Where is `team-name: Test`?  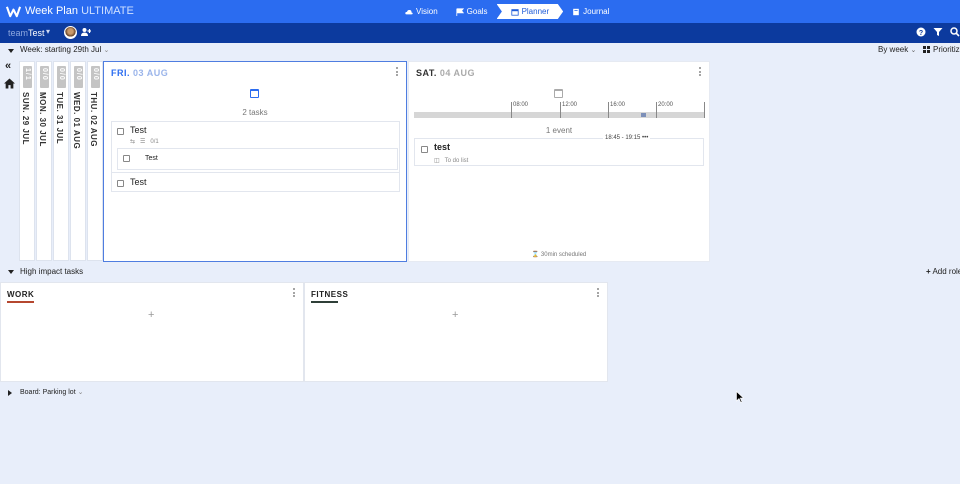
team-name: Test is located at coordinates (36, 33).